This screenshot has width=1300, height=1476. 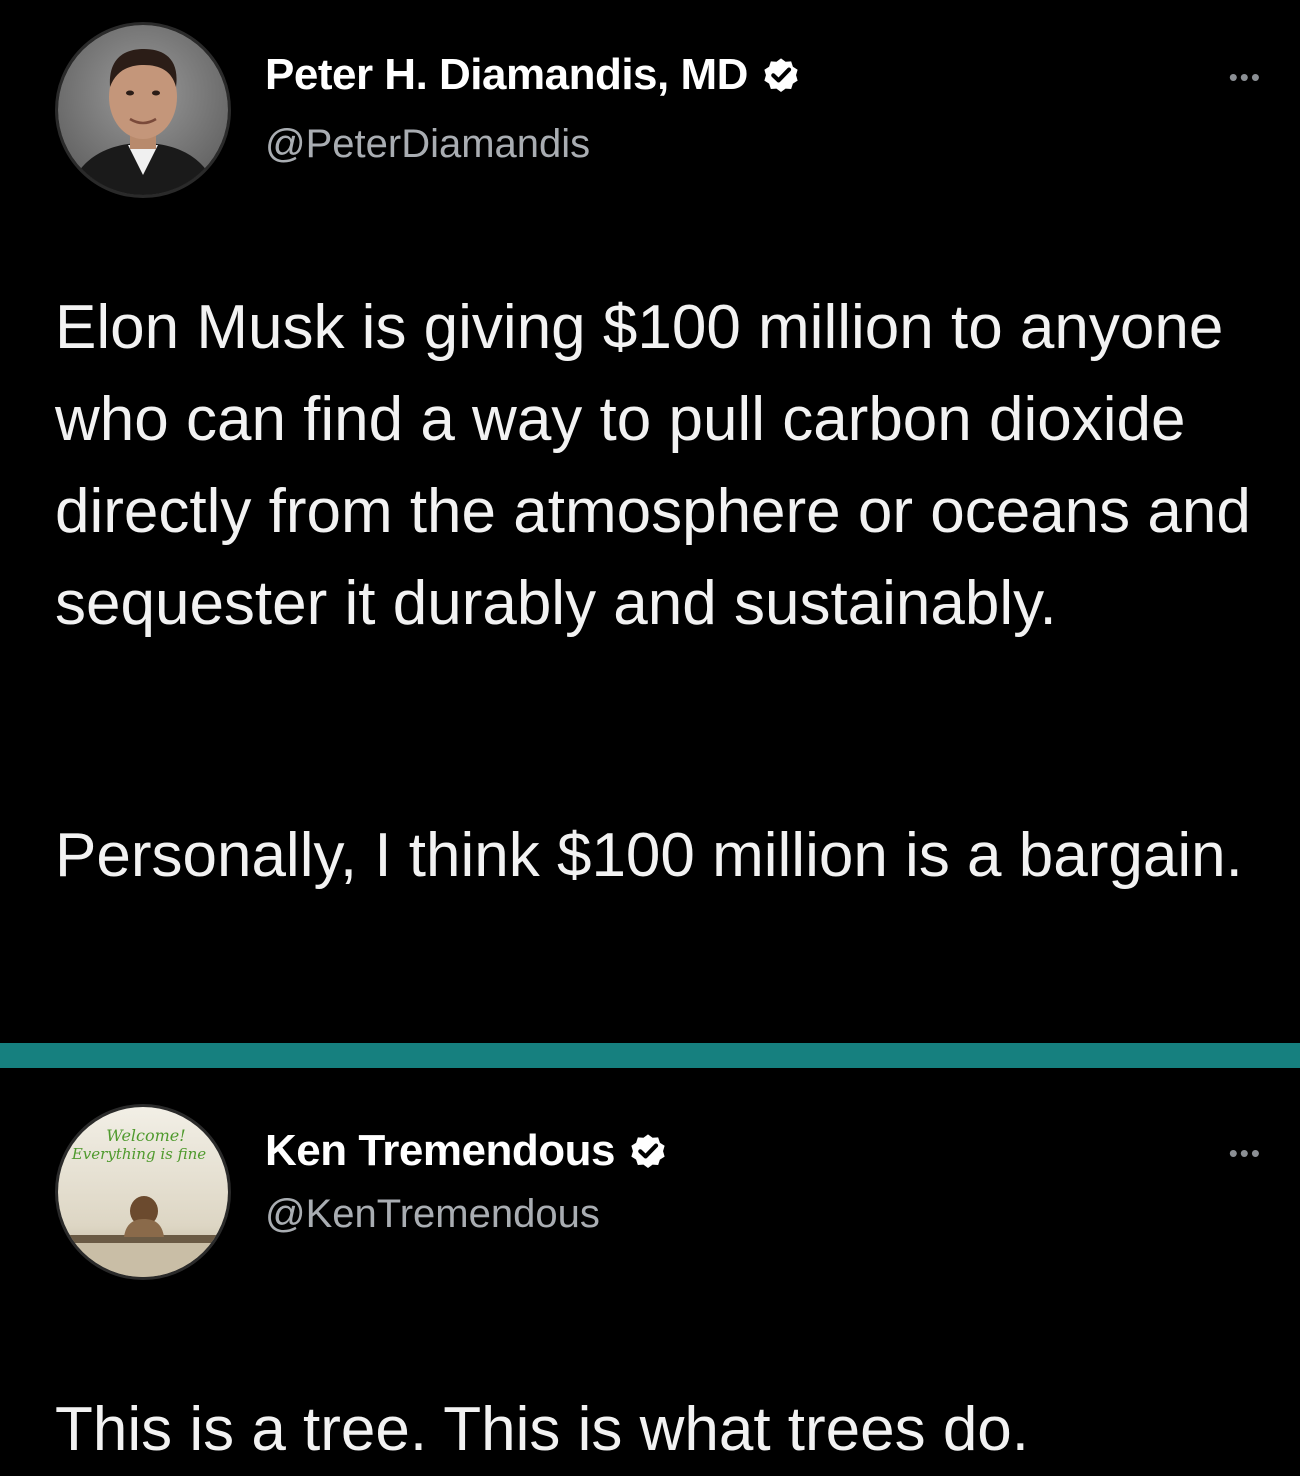 What do you see at coordinates (506, 75) in the screenshot?
I see `author-display-name: Peter H. Diamandis, MD` at bounding box center [506, 75].